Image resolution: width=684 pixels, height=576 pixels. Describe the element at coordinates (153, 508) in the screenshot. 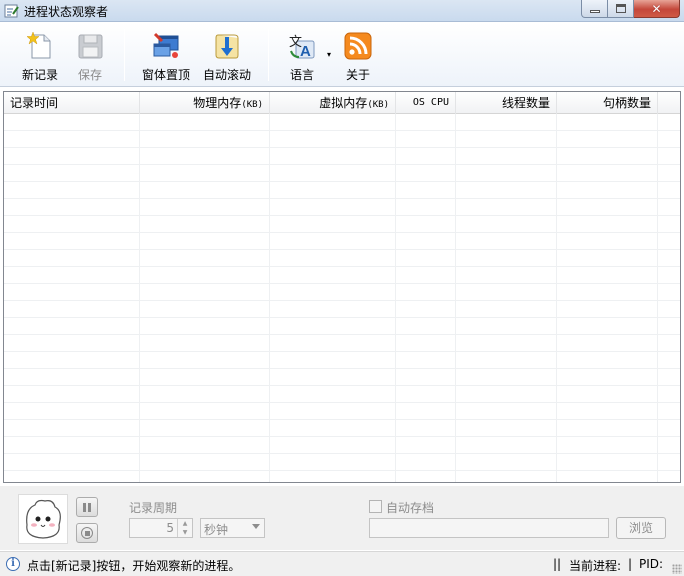

I see `period-label: 记录周期` at that location.